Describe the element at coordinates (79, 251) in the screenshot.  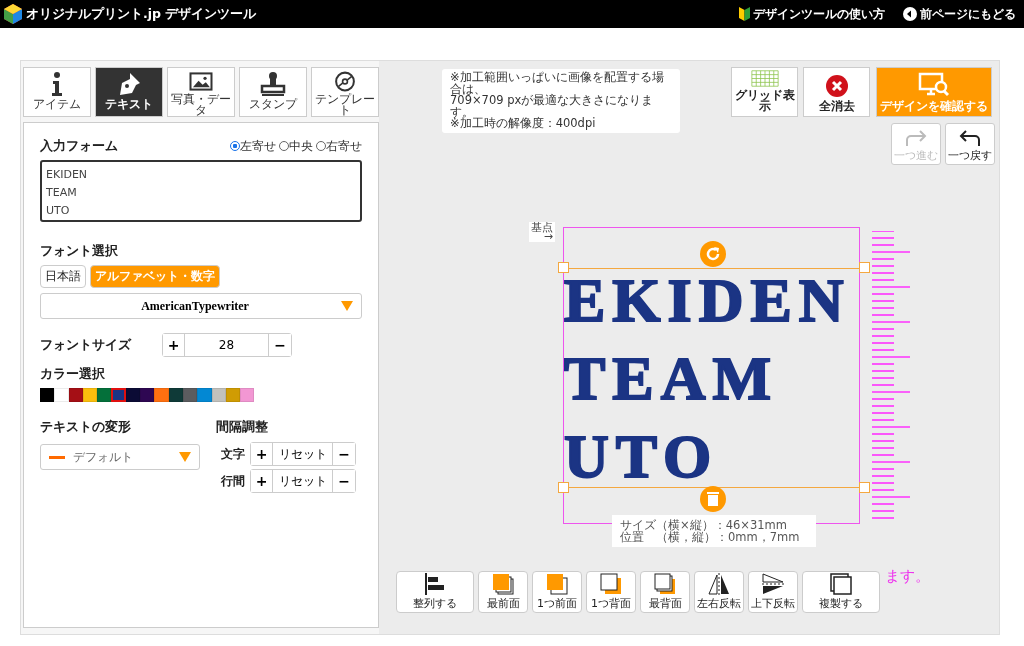
I see `section-title: フォント選択` at that location.